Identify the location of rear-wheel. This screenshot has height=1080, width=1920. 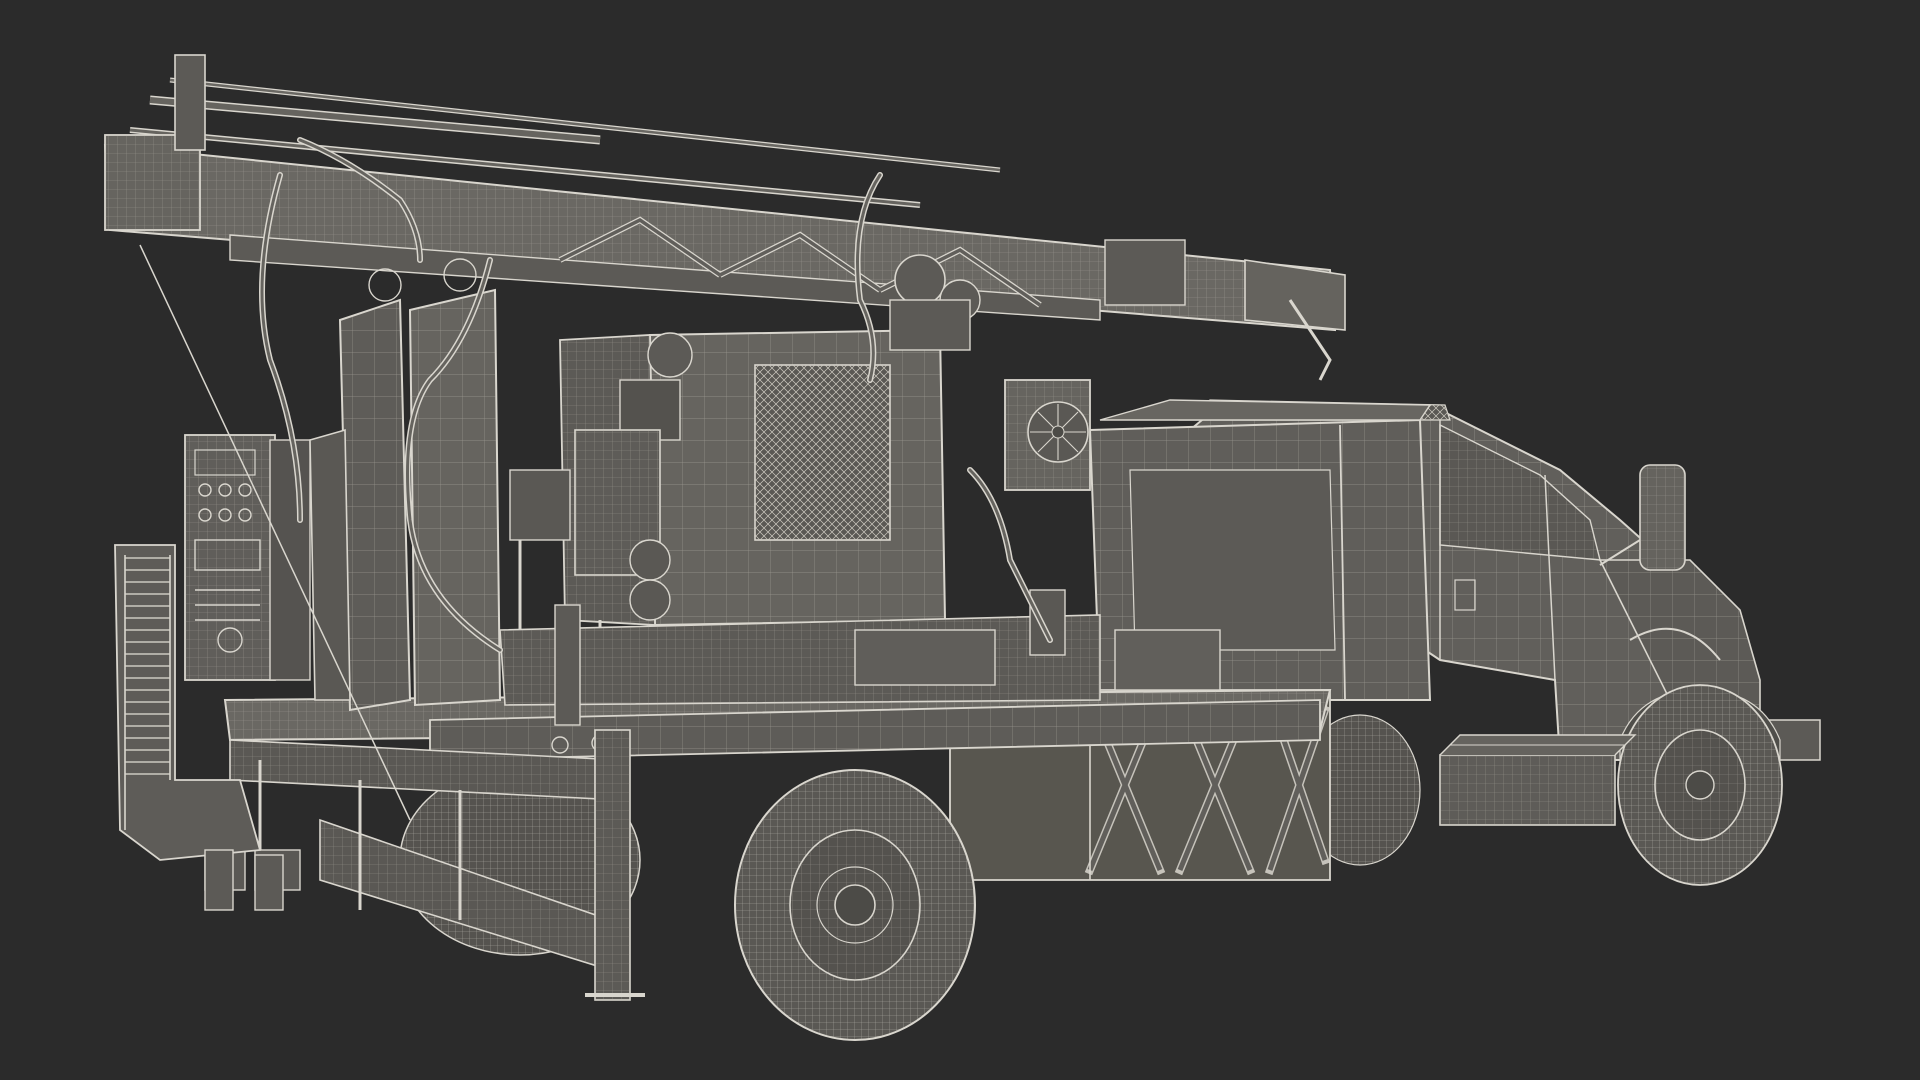
(855, 905).